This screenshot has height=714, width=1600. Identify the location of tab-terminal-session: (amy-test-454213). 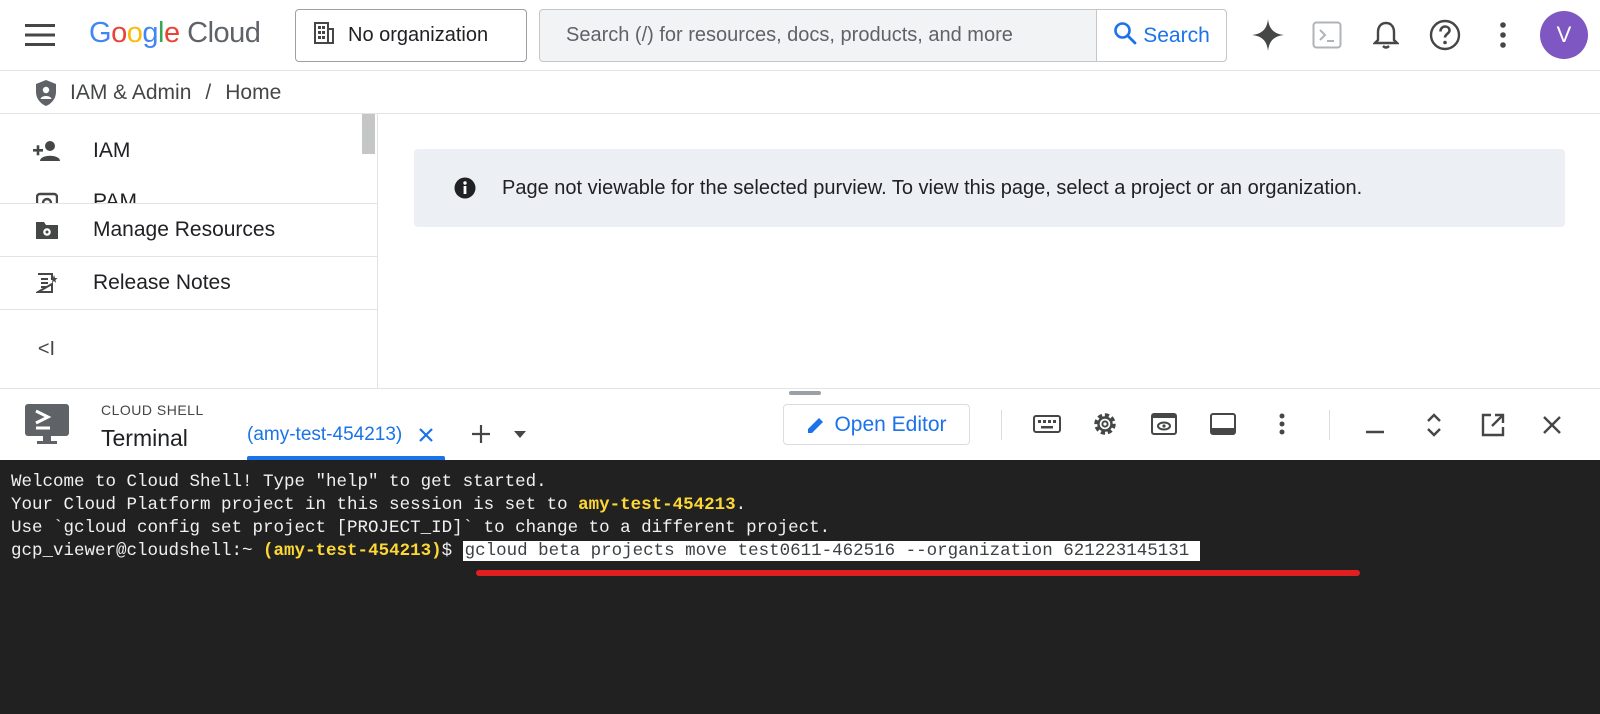
(346, 439).